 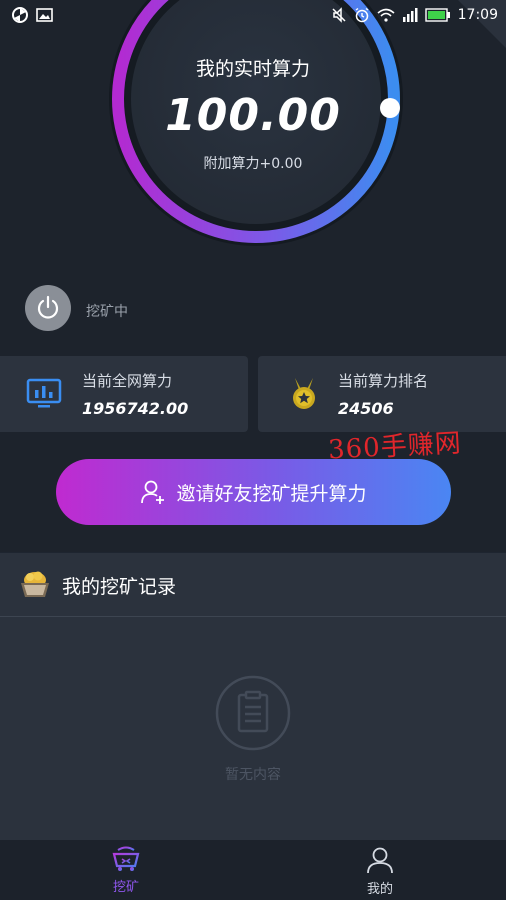 What do you see at coordinates (135, 408) in the screenshot?
I see `network-hashrate-value: 1956742.00` at bounding box center [135, 408].